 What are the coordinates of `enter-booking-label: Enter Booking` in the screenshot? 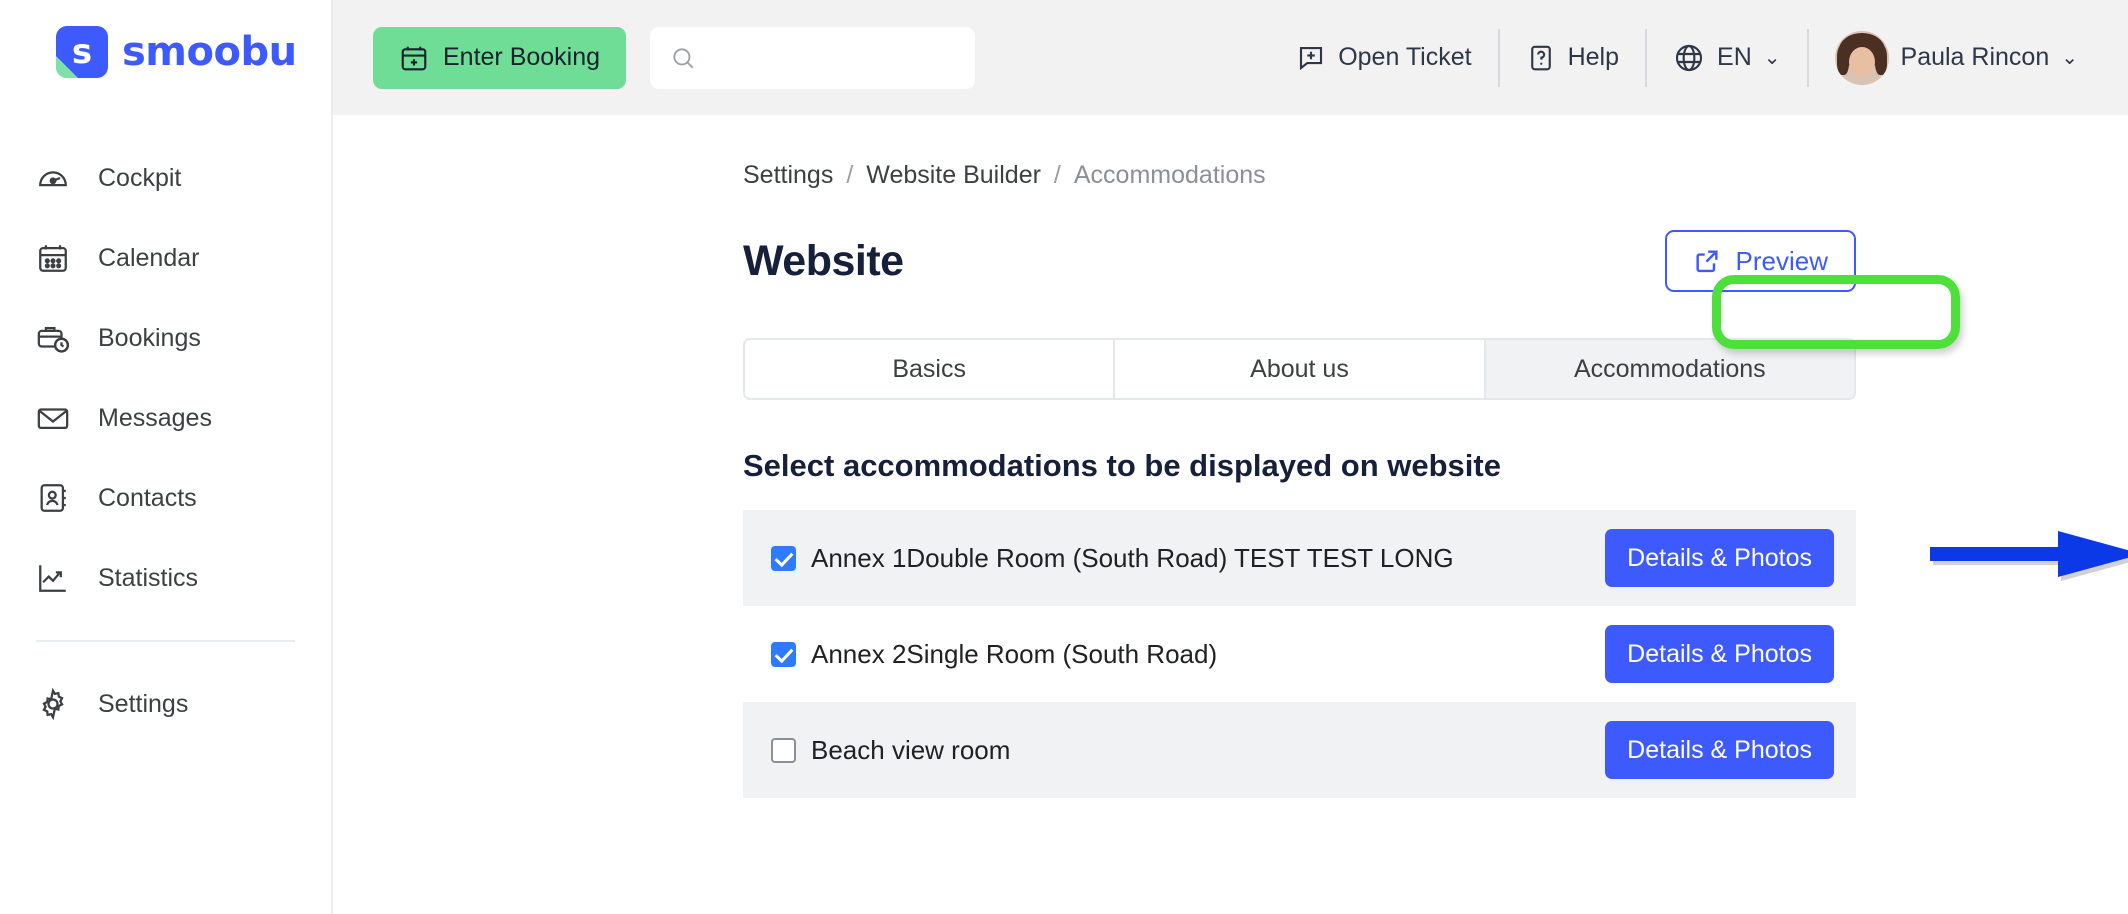 It's located at (522, 57).